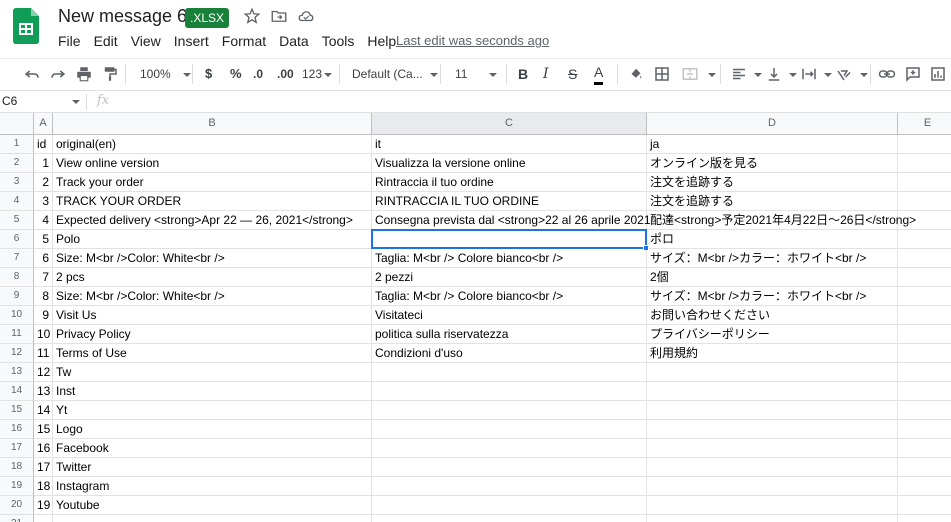  I want to click on menu-format: Format, so click(244, 42).